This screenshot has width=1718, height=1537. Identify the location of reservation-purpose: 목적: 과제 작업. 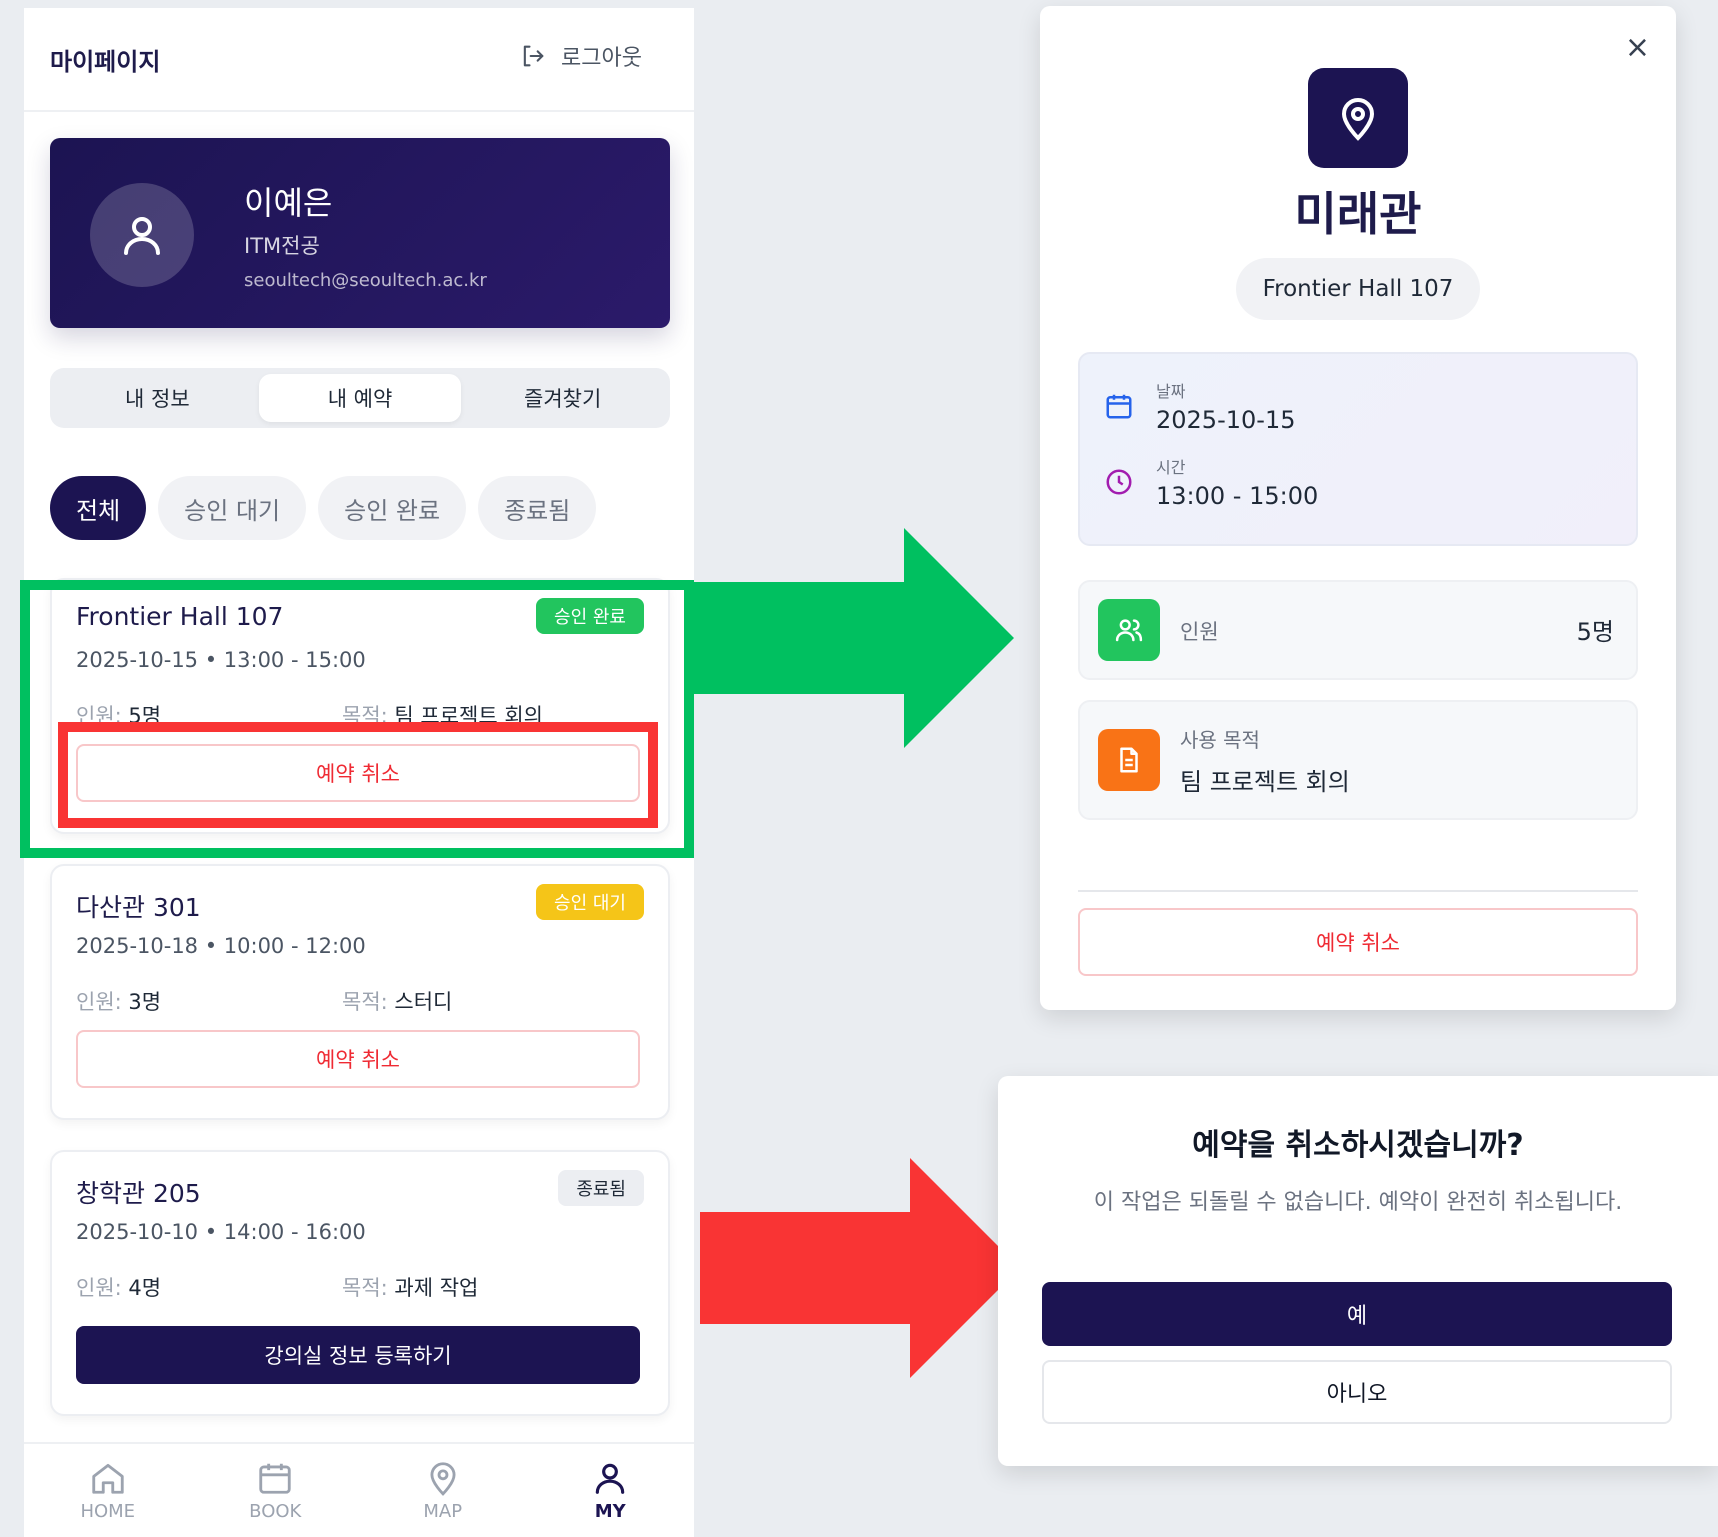
(410, 1287).